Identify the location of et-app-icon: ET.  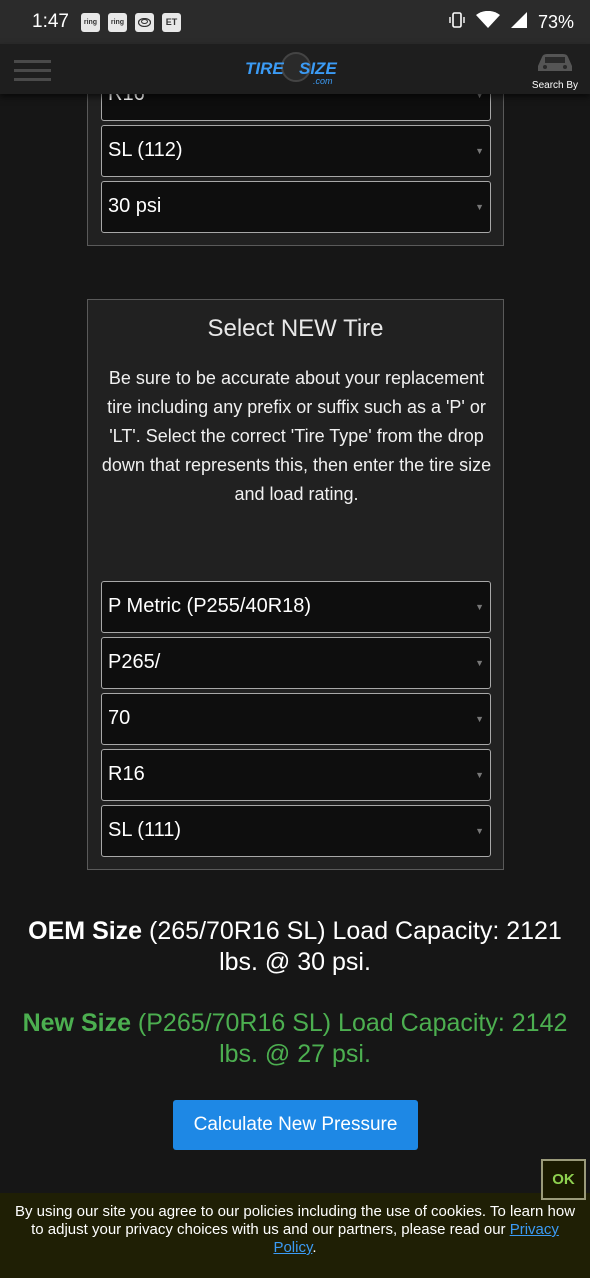
(171, 22).